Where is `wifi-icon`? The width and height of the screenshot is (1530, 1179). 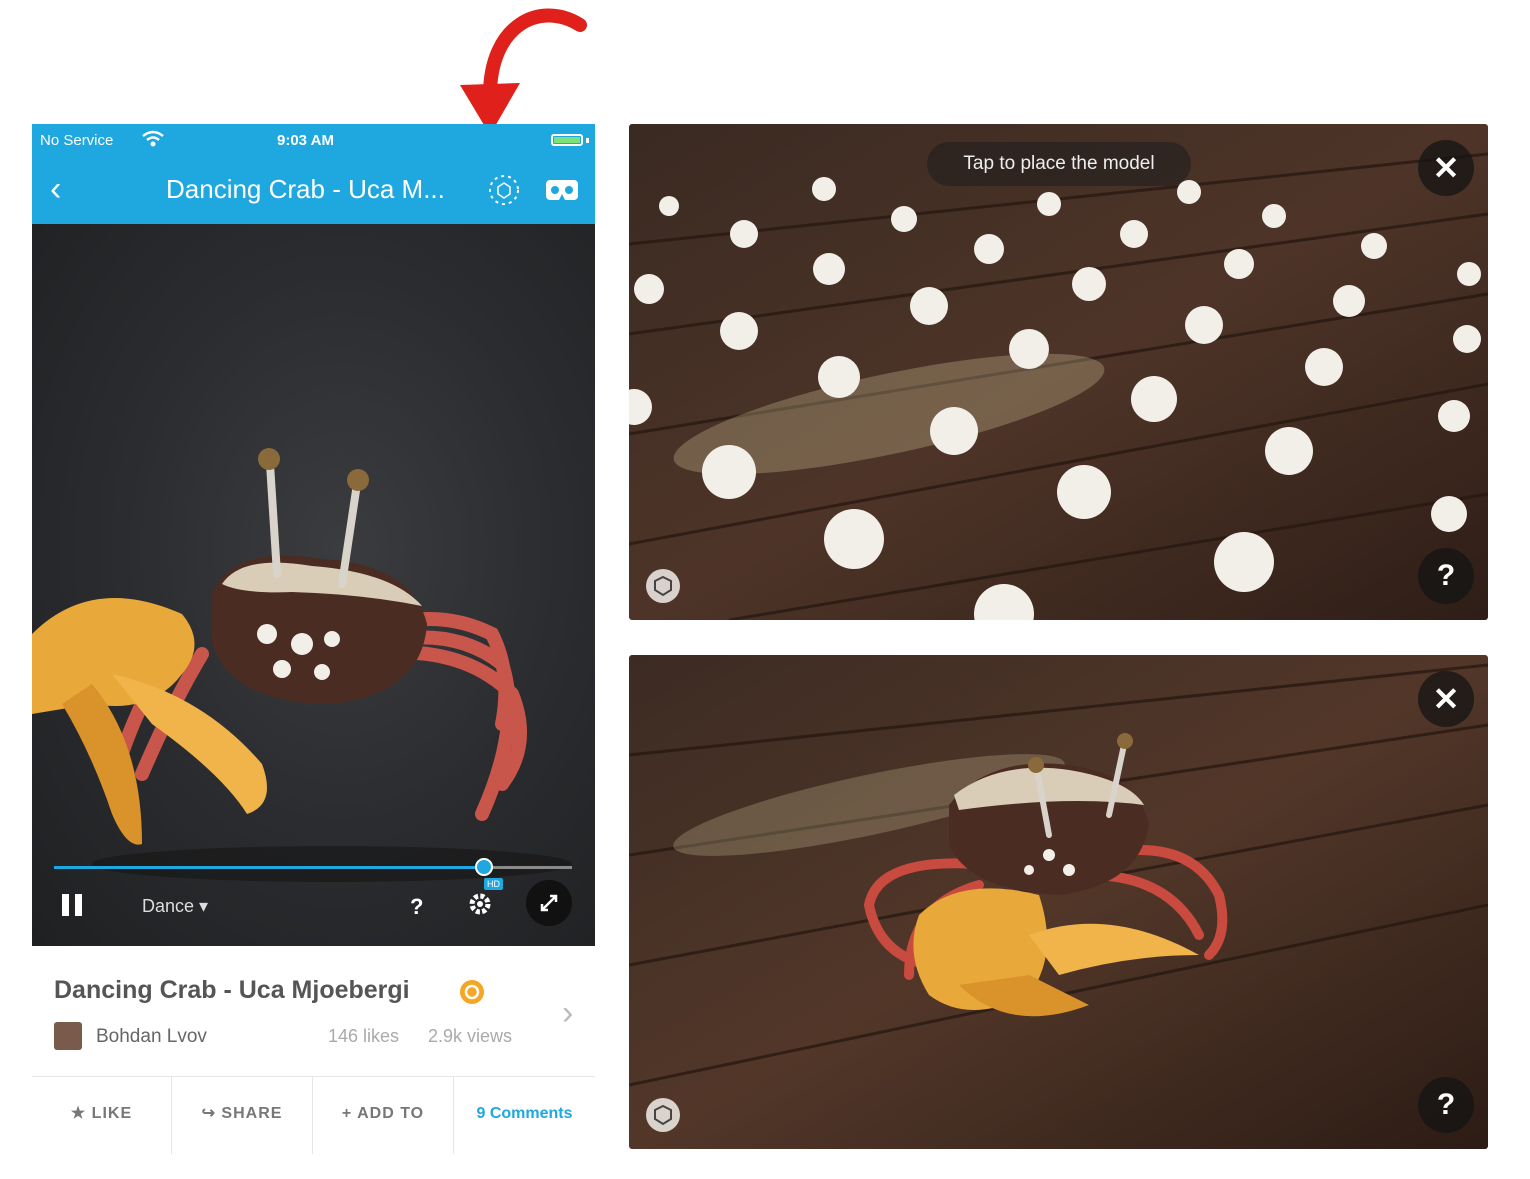
wifi-icon is located at coordinates (153, 138).